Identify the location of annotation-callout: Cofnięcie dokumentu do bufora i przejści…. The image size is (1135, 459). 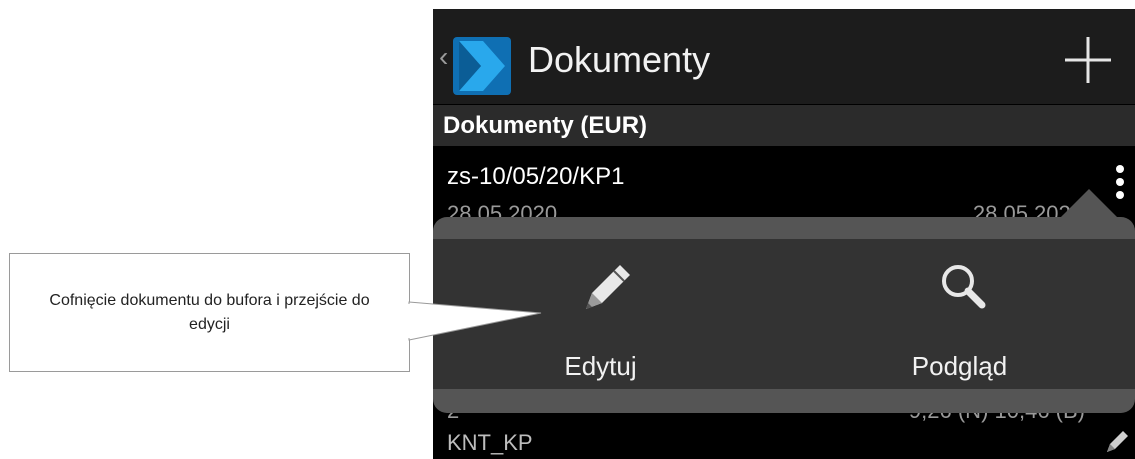
(209, 312).